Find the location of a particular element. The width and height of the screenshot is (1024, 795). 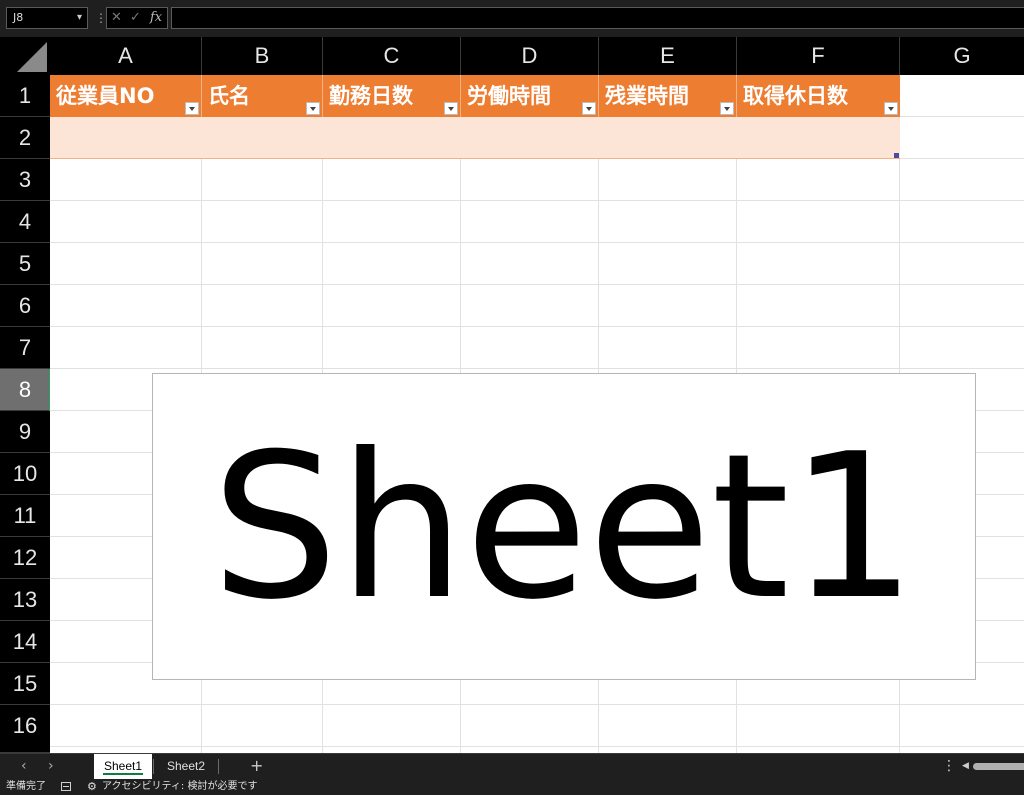

chevron-right-icon: › is located at coordinates (51, 766).